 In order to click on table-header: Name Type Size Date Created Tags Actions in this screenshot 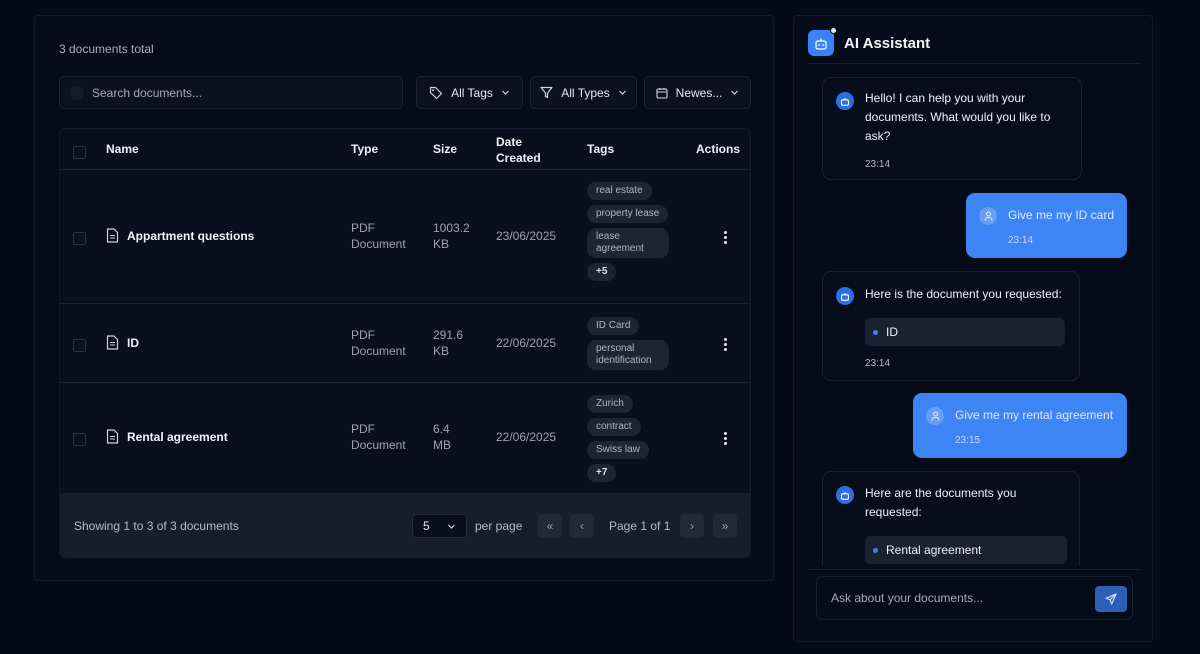, I will do `click(405, 149)`.